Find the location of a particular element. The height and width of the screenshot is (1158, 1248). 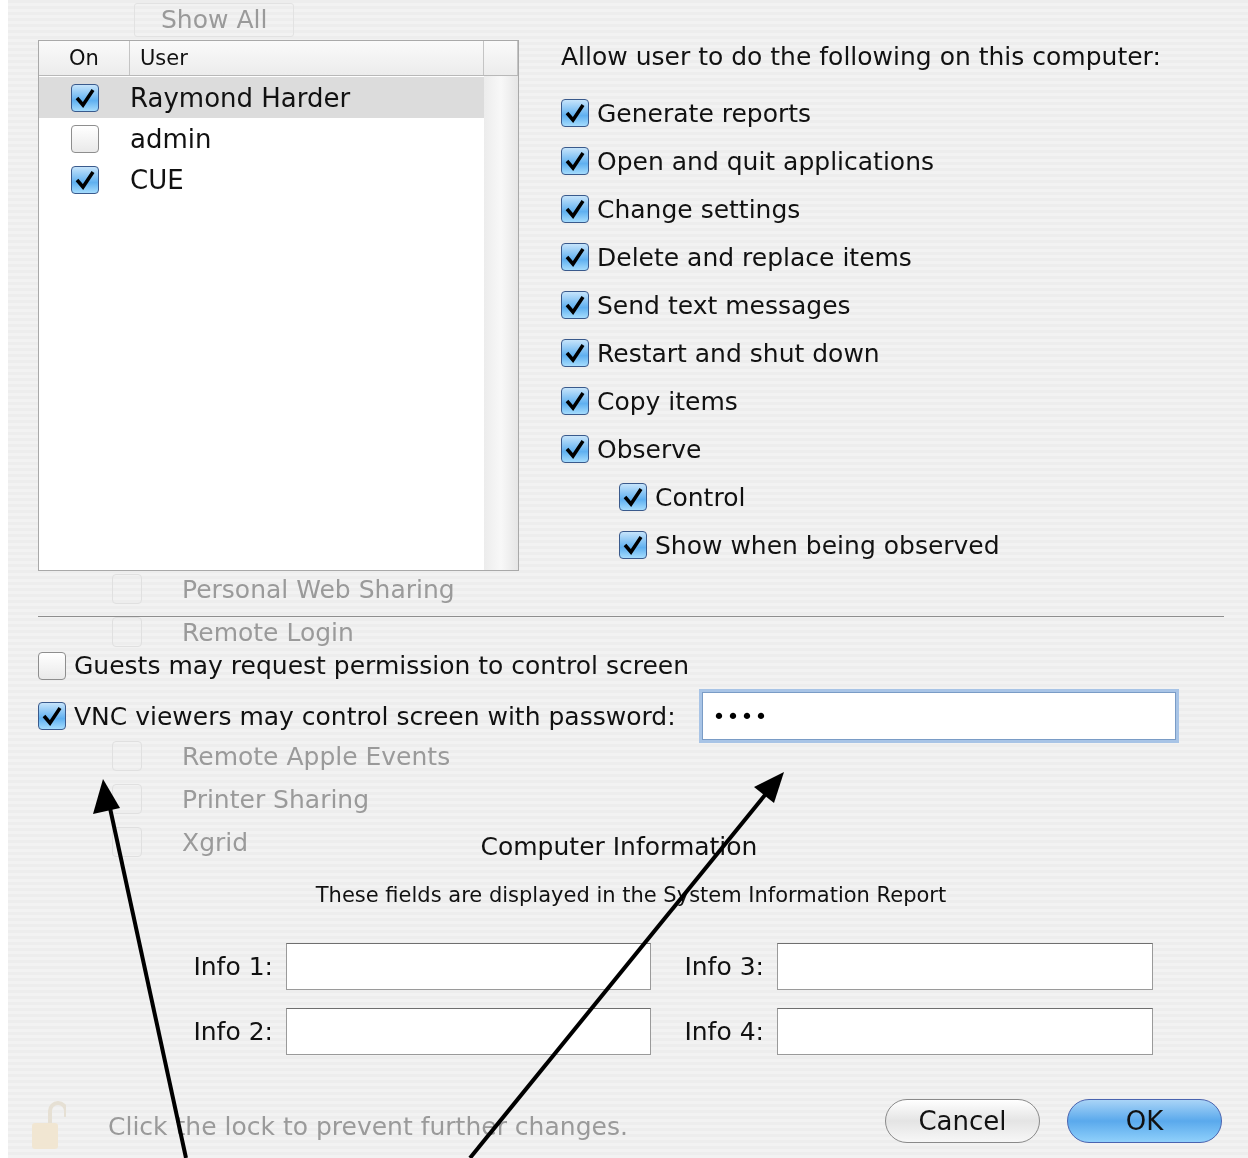

column-header: On is located at coordinates (84, 58).